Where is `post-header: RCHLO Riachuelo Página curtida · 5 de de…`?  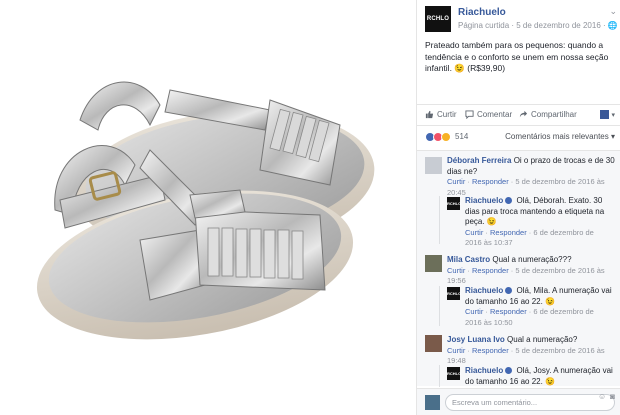 post-header: RCHLO Riachuelo Página curtida · 5 de de… is located at coordinates (522, 20).